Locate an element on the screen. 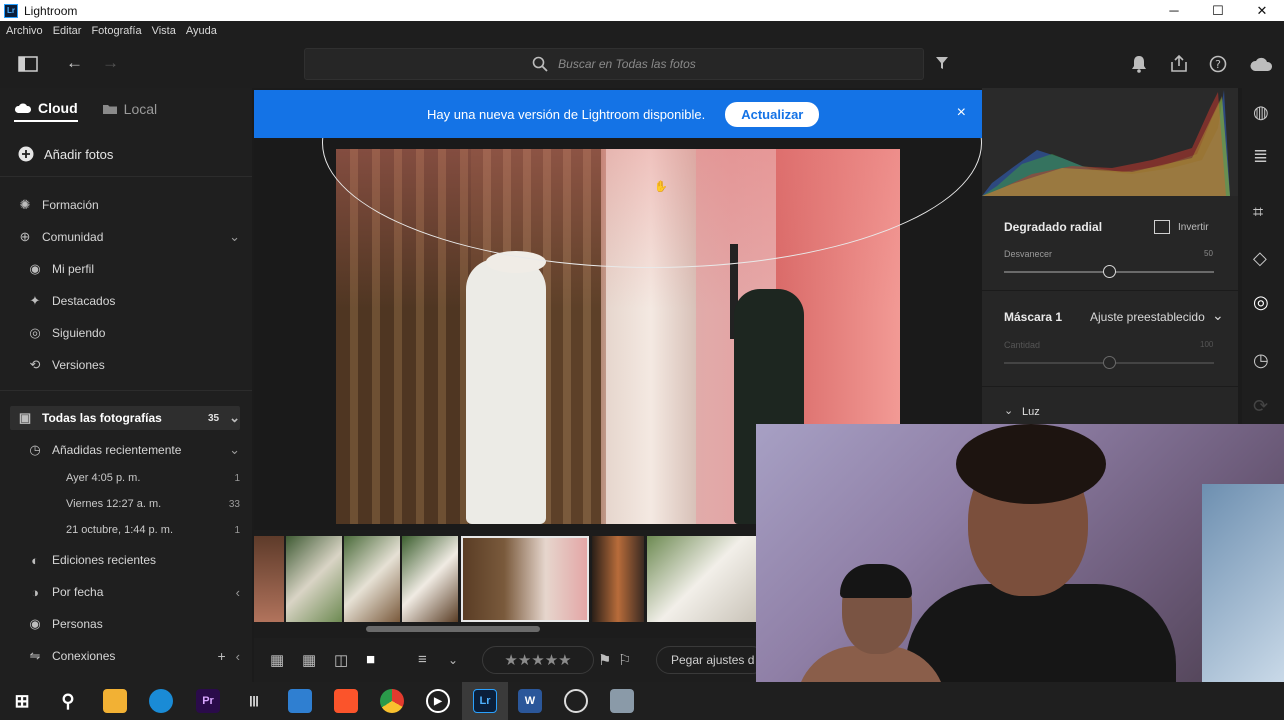  bell-icon is located at coordinates (1139, 65).